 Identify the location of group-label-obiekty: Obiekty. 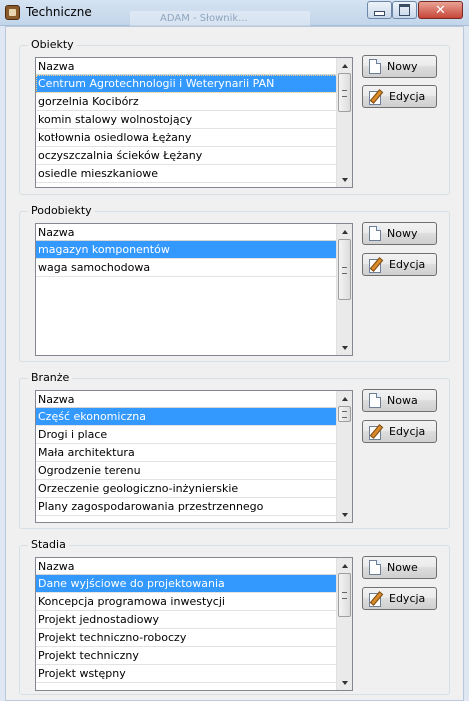
(52, 44).